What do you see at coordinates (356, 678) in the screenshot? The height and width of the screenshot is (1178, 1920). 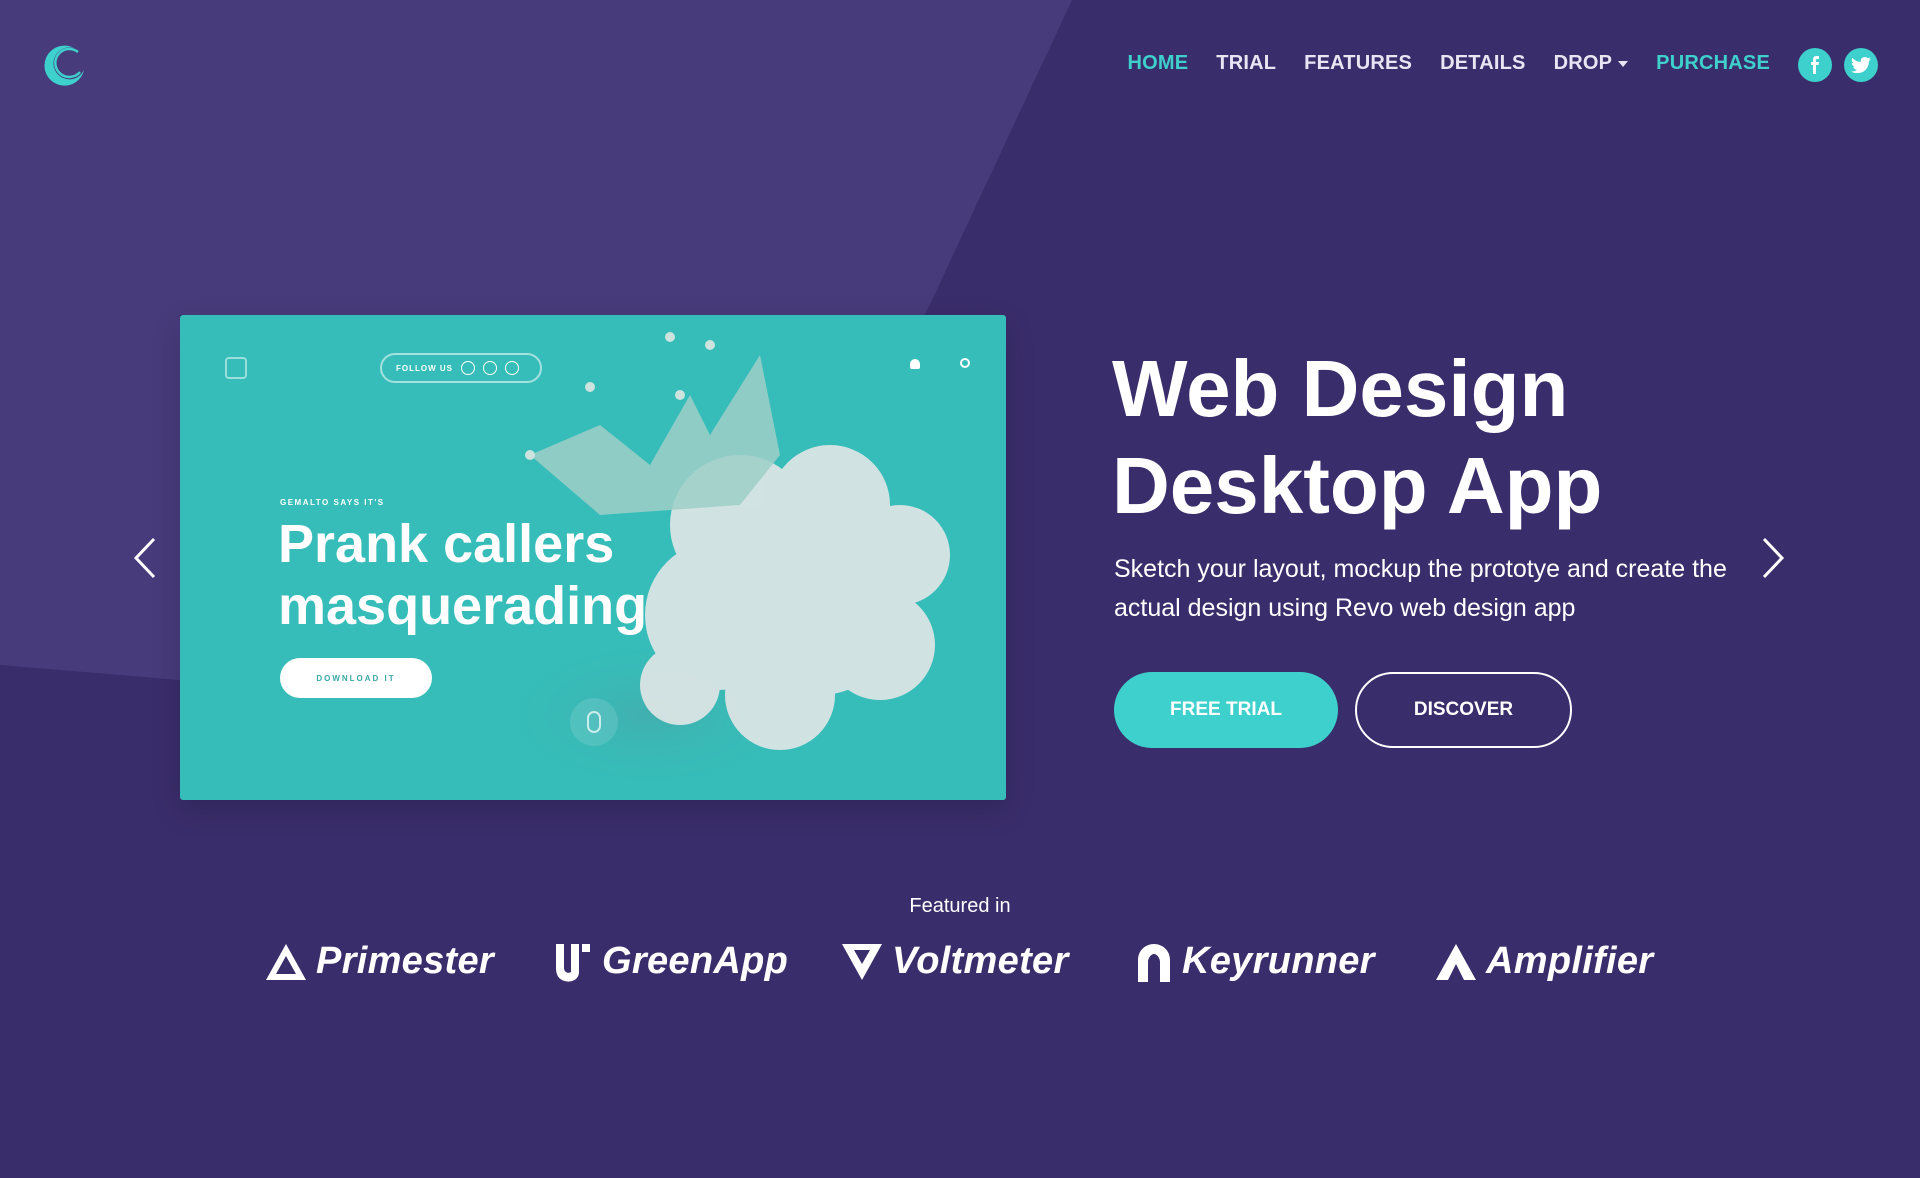 I see `mockup-download-button: DOWNLOAD IT` at bounding box center [356, 678].